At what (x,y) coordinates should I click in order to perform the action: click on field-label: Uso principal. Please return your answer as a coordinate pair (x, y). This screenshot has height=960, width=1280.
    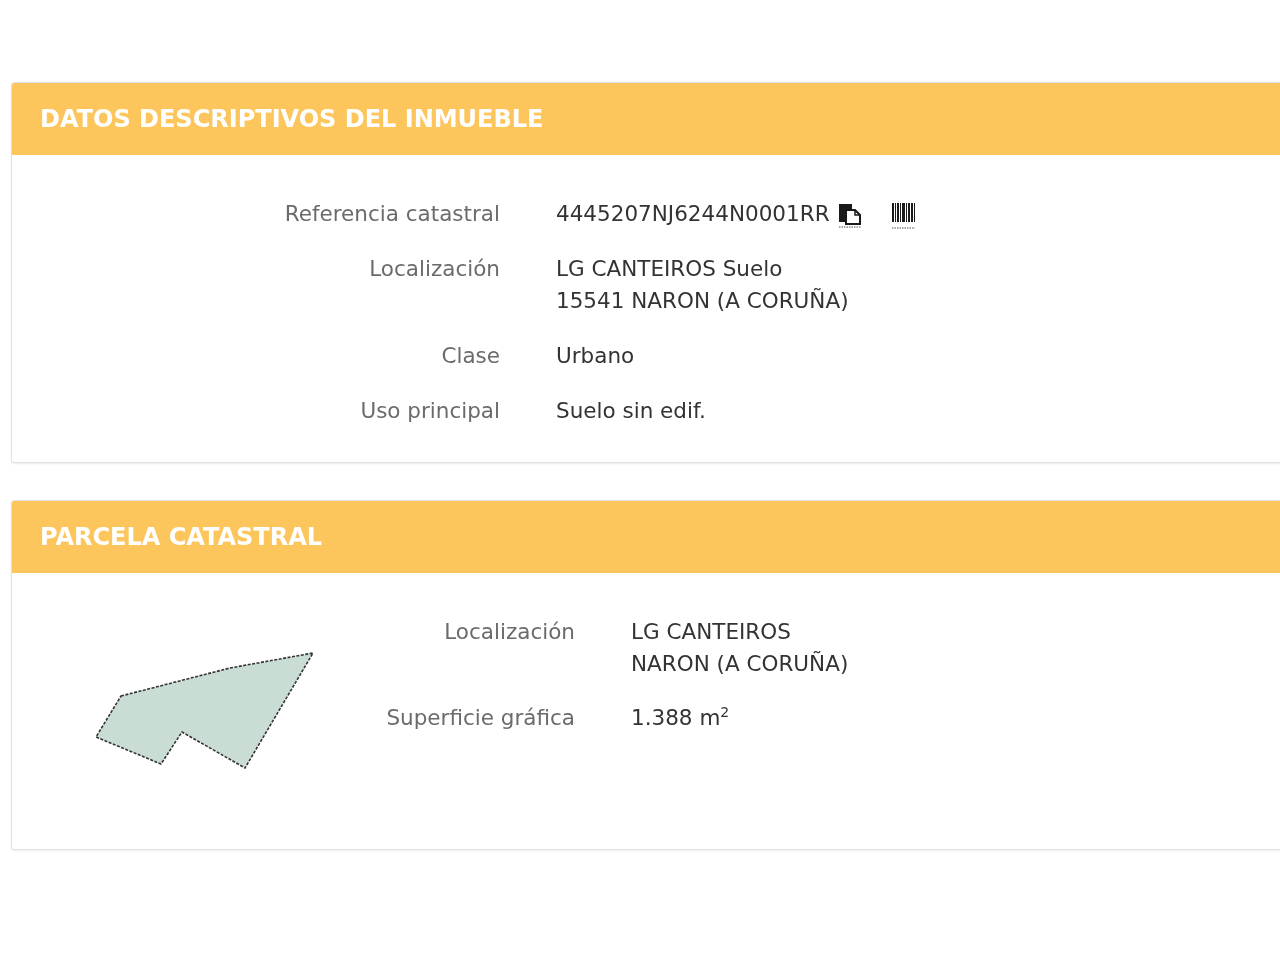
    Looking at the image, I should click on (429, 411).